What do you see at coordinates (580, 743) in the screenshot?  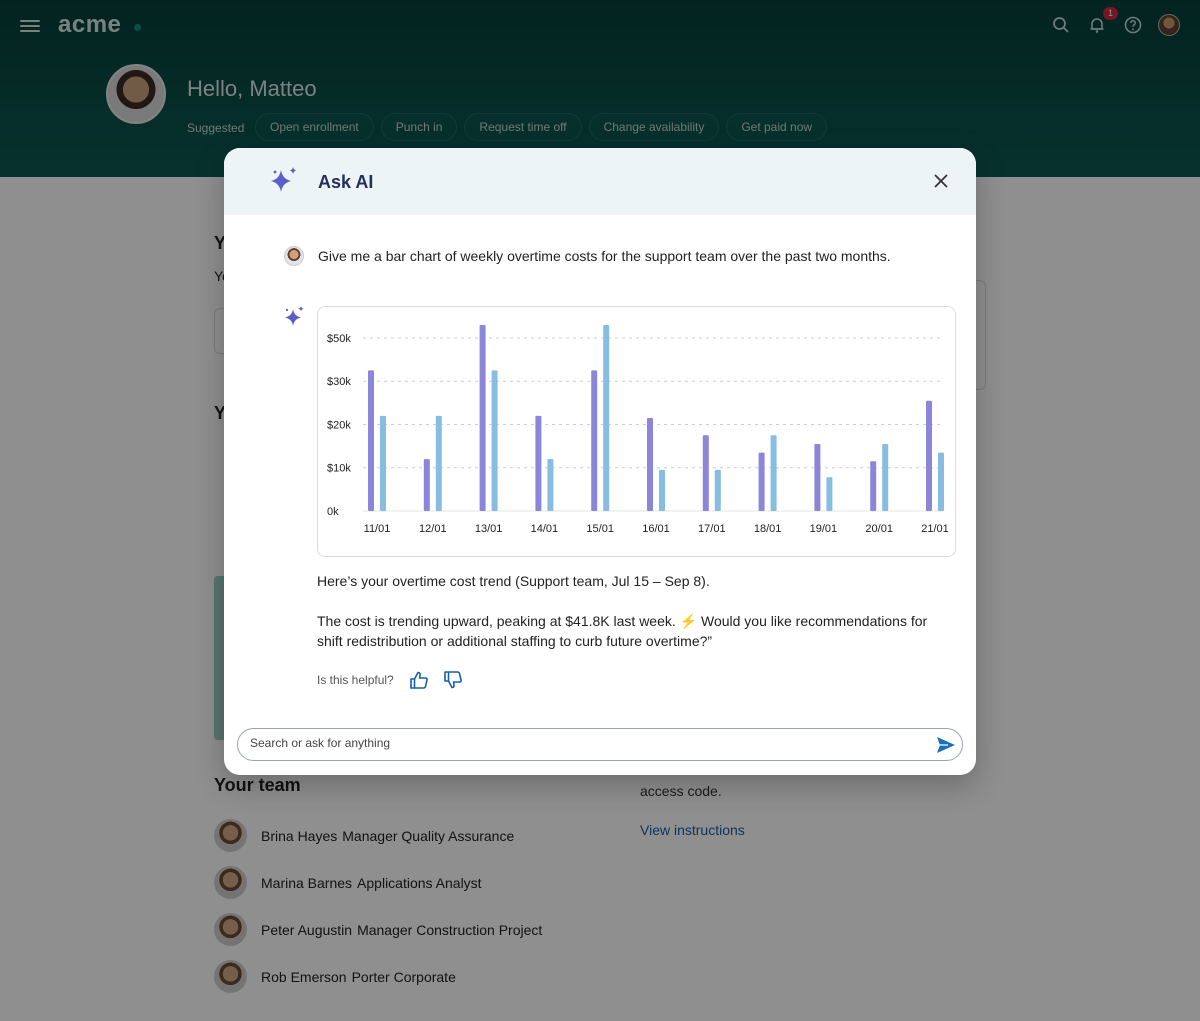 I see `search-input` at bounding box center [580, 743].